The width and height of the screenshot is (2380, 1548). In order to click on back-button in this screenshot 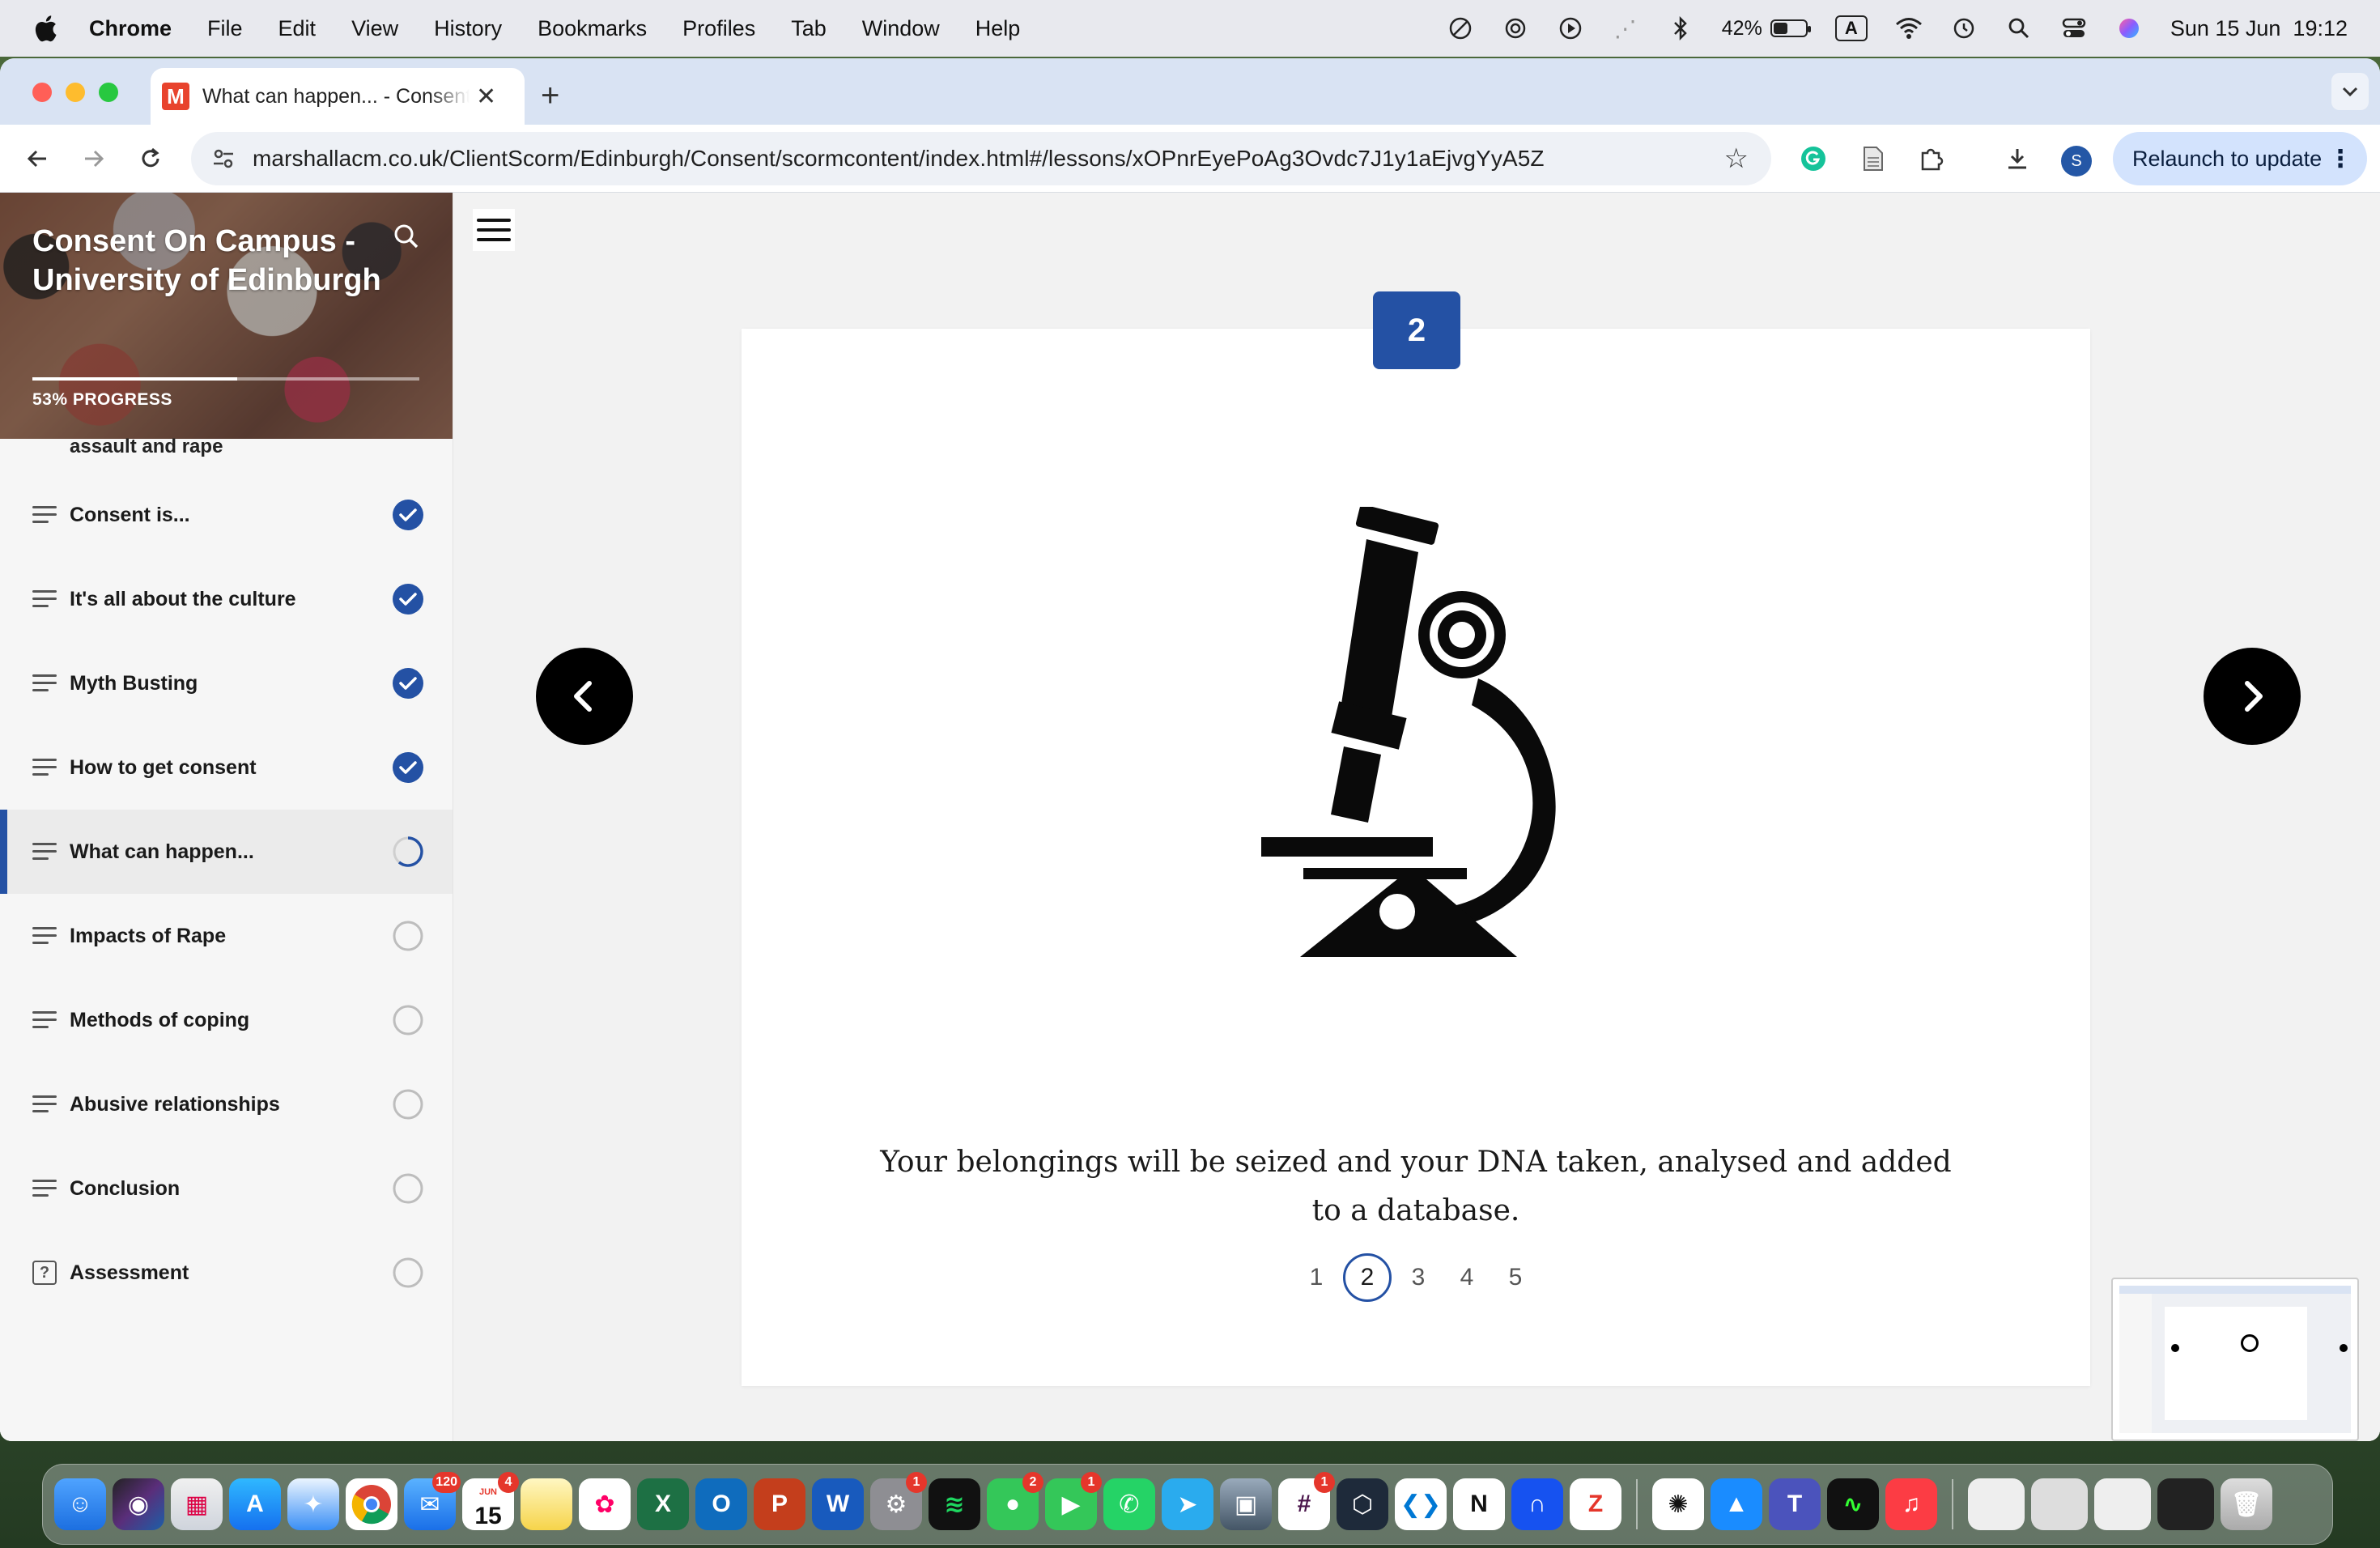, I will do `click(37, 158)`.